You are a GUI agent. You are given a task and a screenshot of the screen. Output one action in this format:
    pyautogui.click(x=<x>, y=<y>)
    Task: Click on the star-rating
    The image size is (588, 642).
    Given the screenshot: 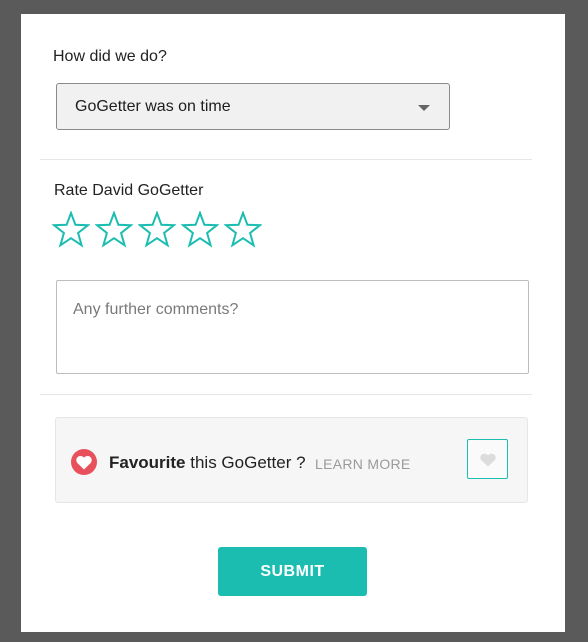 What is the action you would take?
    pyautogui.click(x=159, y=229)
    